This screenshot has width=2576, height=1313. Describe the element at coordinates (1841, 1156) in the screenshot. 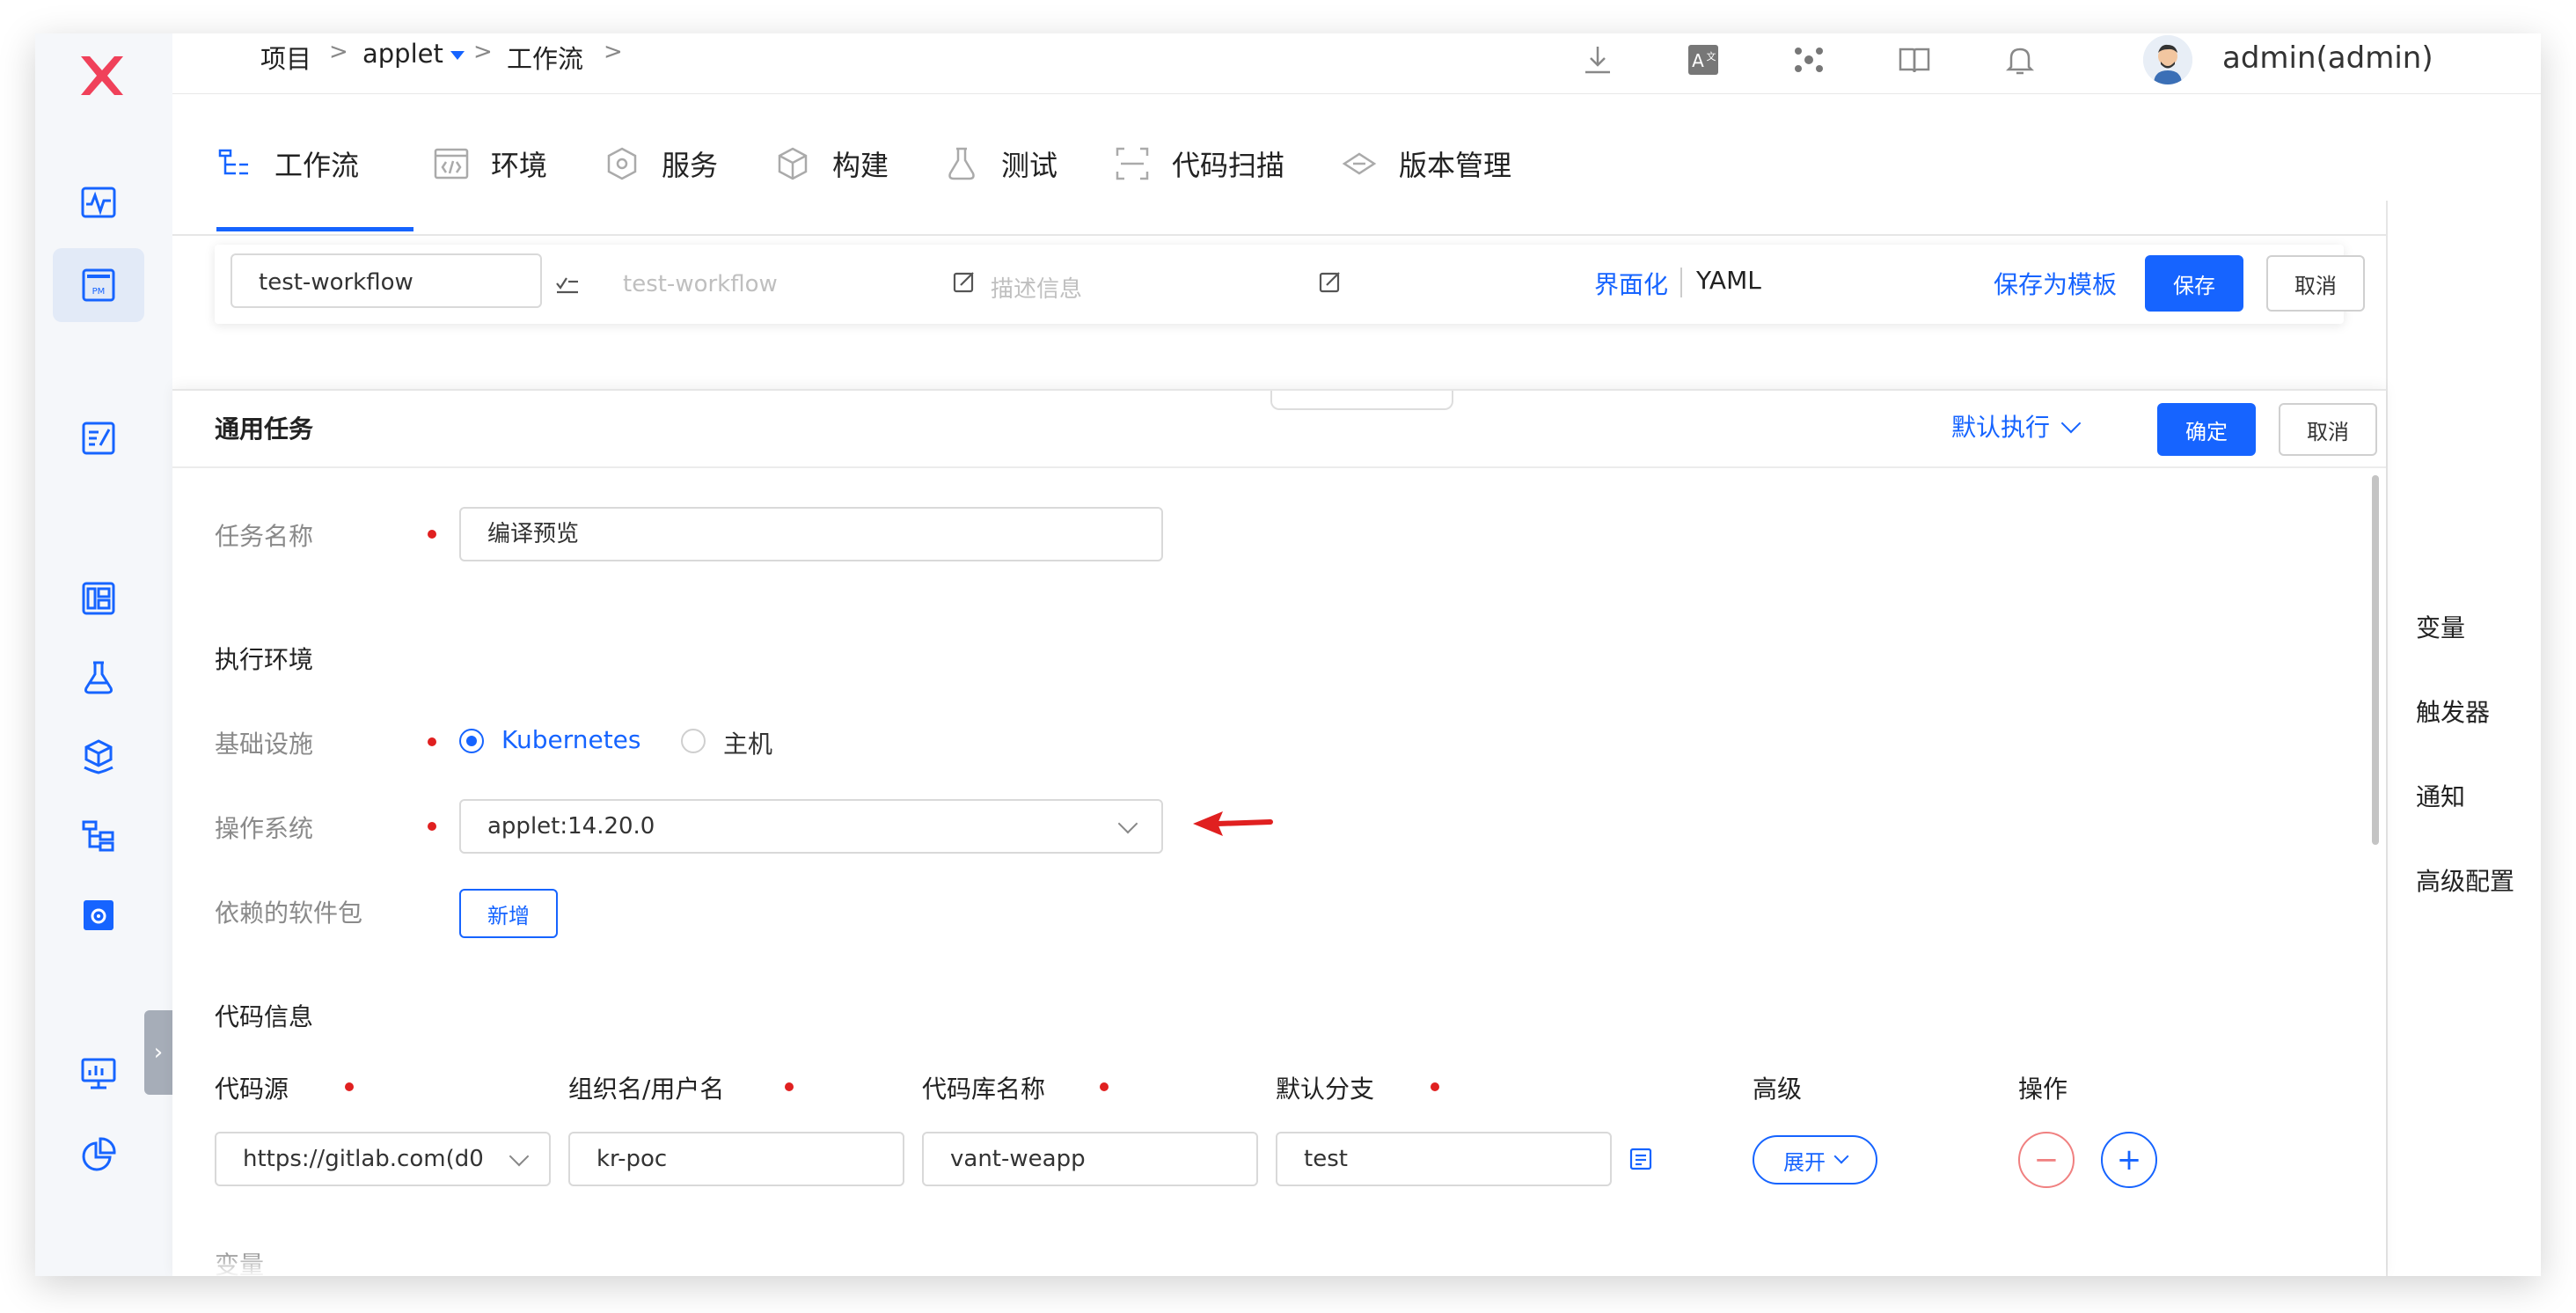

I see `chevron-down-icon` at that location.